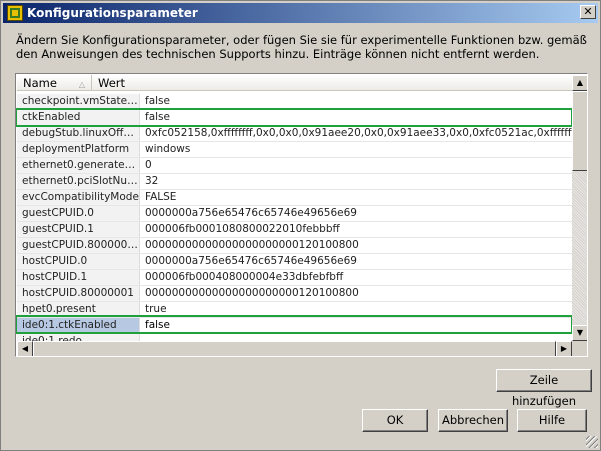  I want to click on column-name-label: Name, so click(40, 83).